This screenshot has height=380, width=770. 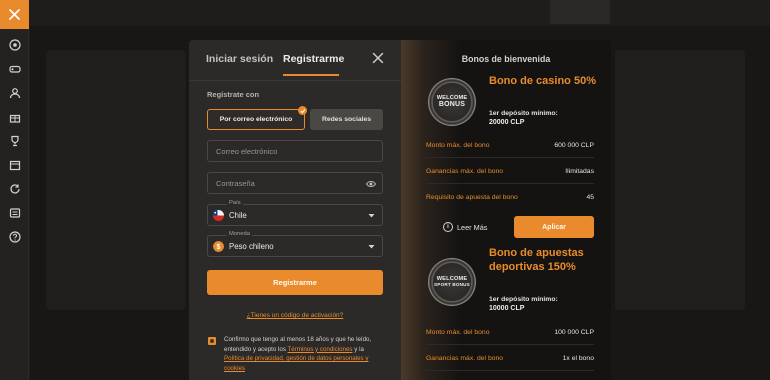 I want to click on casino-bonus-row: Monto máx. del bono 600 000 CLP, so click(x=510, y=146).